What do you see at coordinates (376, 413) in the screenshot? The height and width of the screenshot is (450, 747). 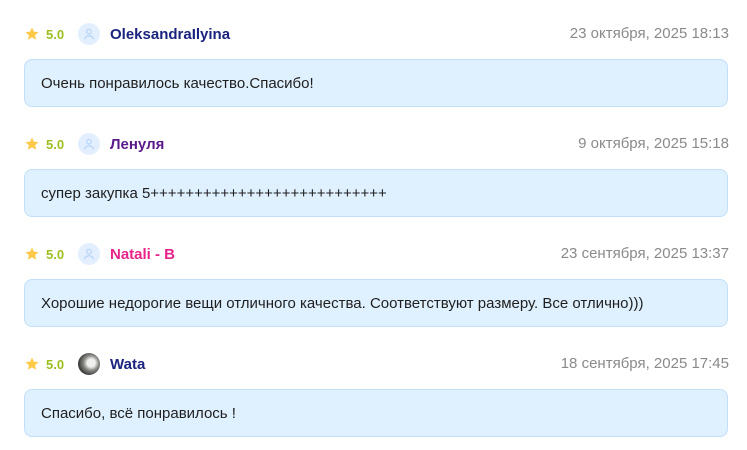 I see `review-text: Спасибо, всё понравилось !` at bounding box center [376, 413].